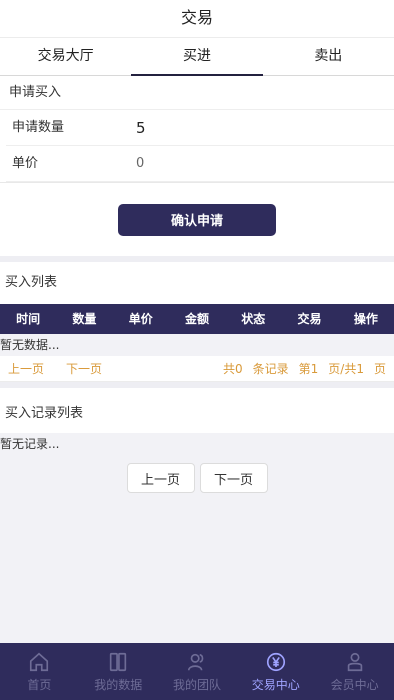  Describe the element at coordinates (365, 319) in the screenshot. I see `column-header-action: 操作` at that location.